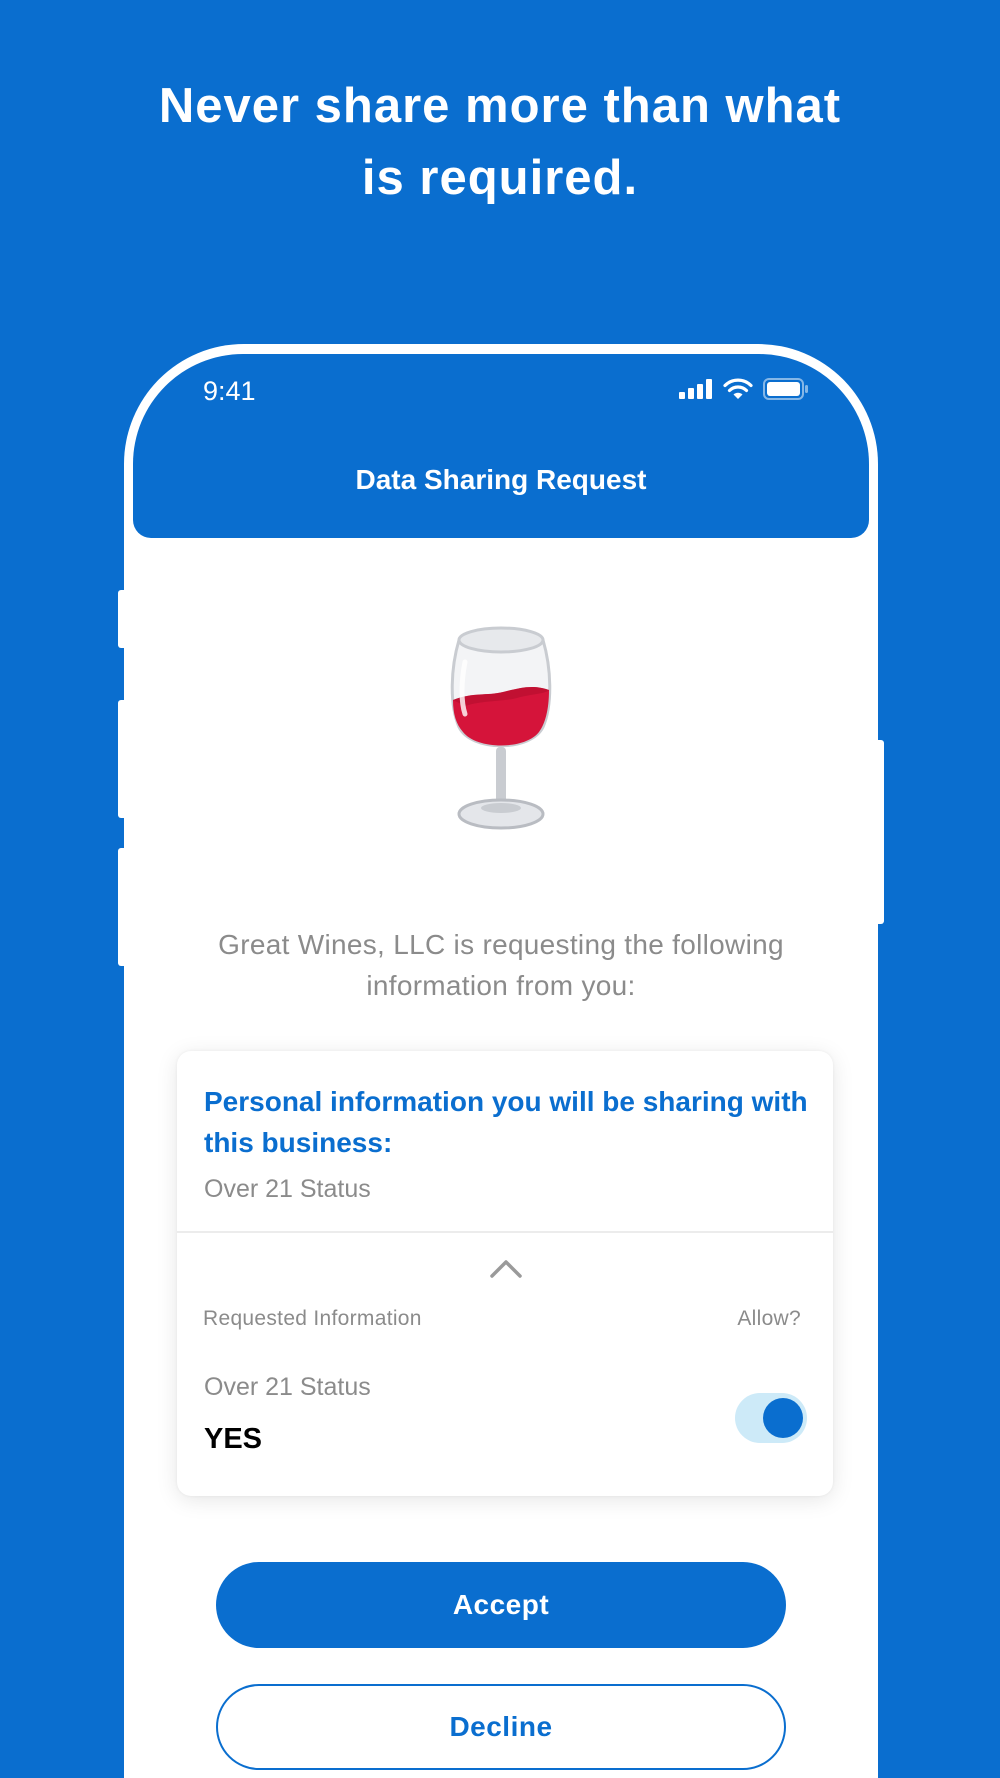 The width and height of the screenshot is (1000, 1778). I want to click on column-header-allow: Allow?, so click(769, 1318).